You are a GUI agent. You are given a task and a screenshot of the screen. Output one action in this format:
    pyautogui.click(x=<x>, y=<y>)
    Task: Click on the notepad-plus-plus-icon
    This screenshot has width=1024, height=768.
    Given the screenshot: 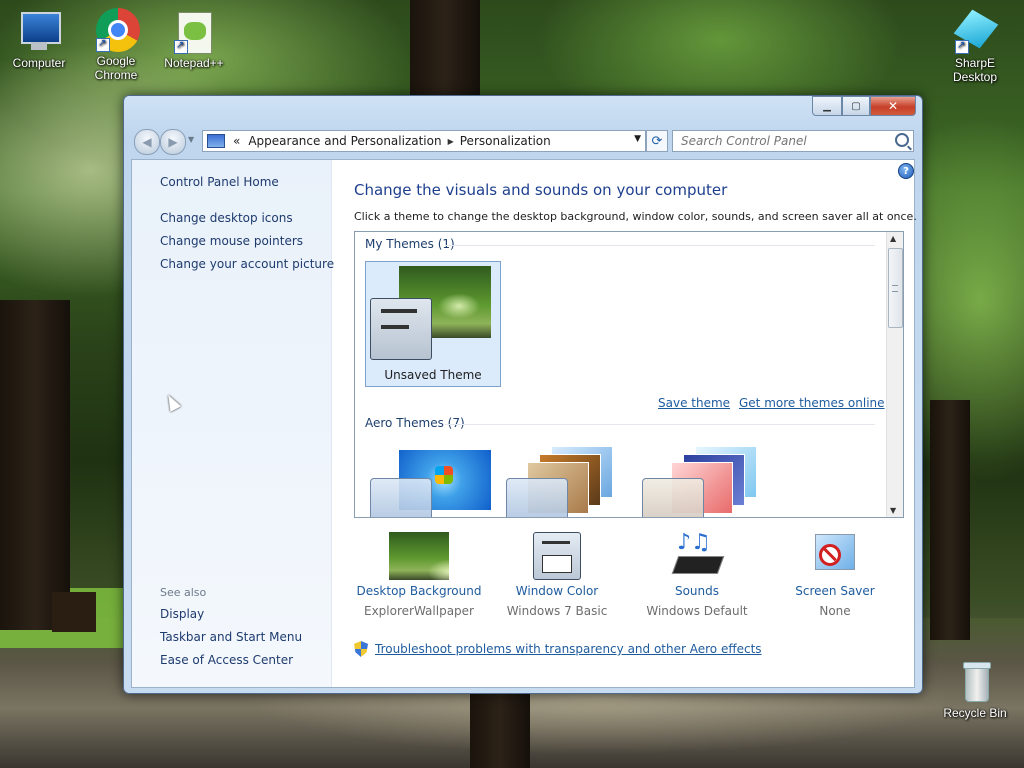 What is the action you would take?
    pyautogui.click(x=194, y=32)
    